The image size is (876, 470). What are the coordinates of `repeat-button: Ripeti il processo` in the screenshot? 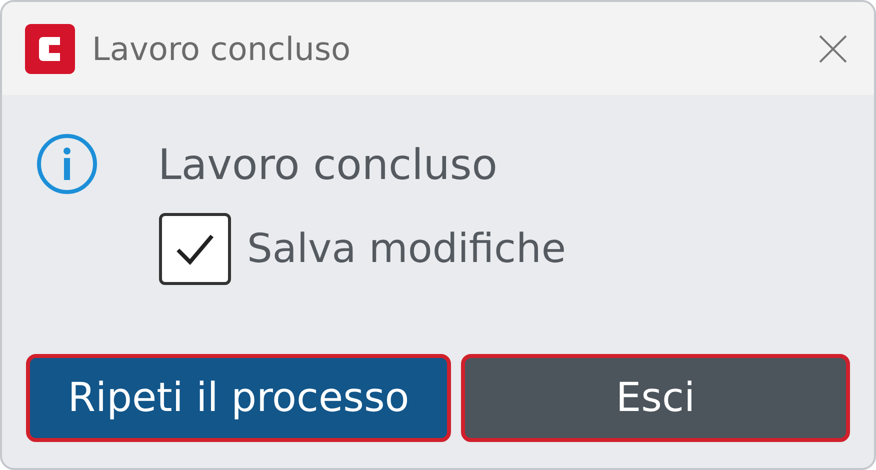 It's located at (238, 398).